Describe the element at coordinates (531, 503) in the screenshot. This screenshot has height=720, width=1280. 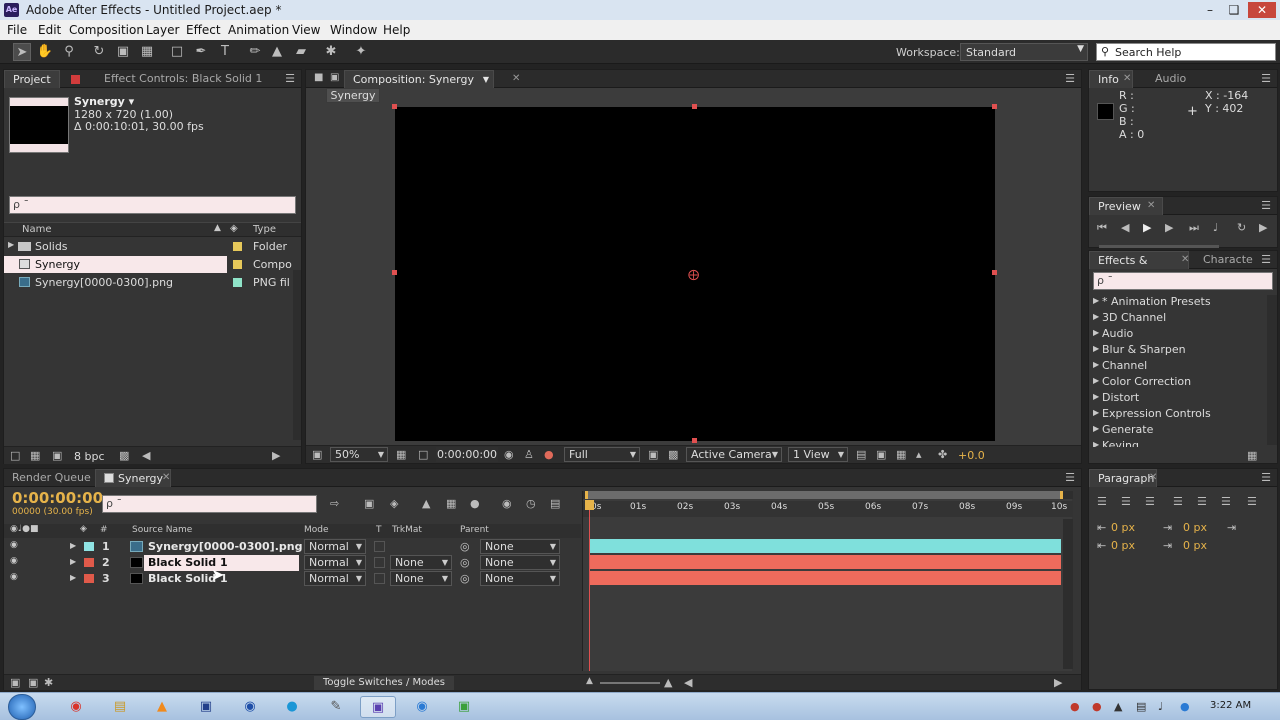
I see `auto-keyframe-icon: ◷` at that location.